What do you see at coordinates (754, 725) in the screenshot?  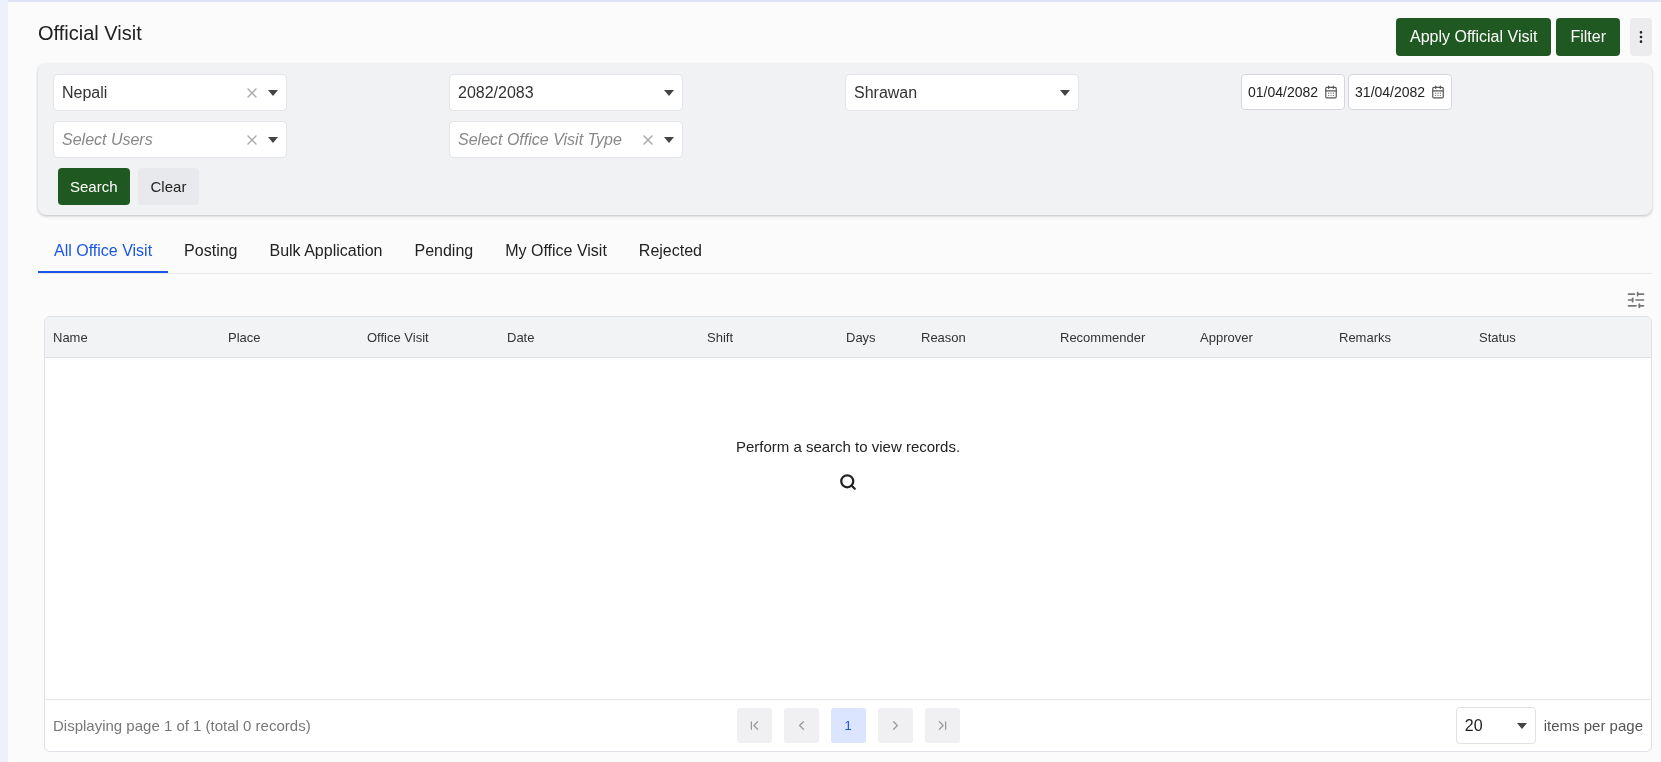 I see `first-page-button` at bounding box center [754, 725].